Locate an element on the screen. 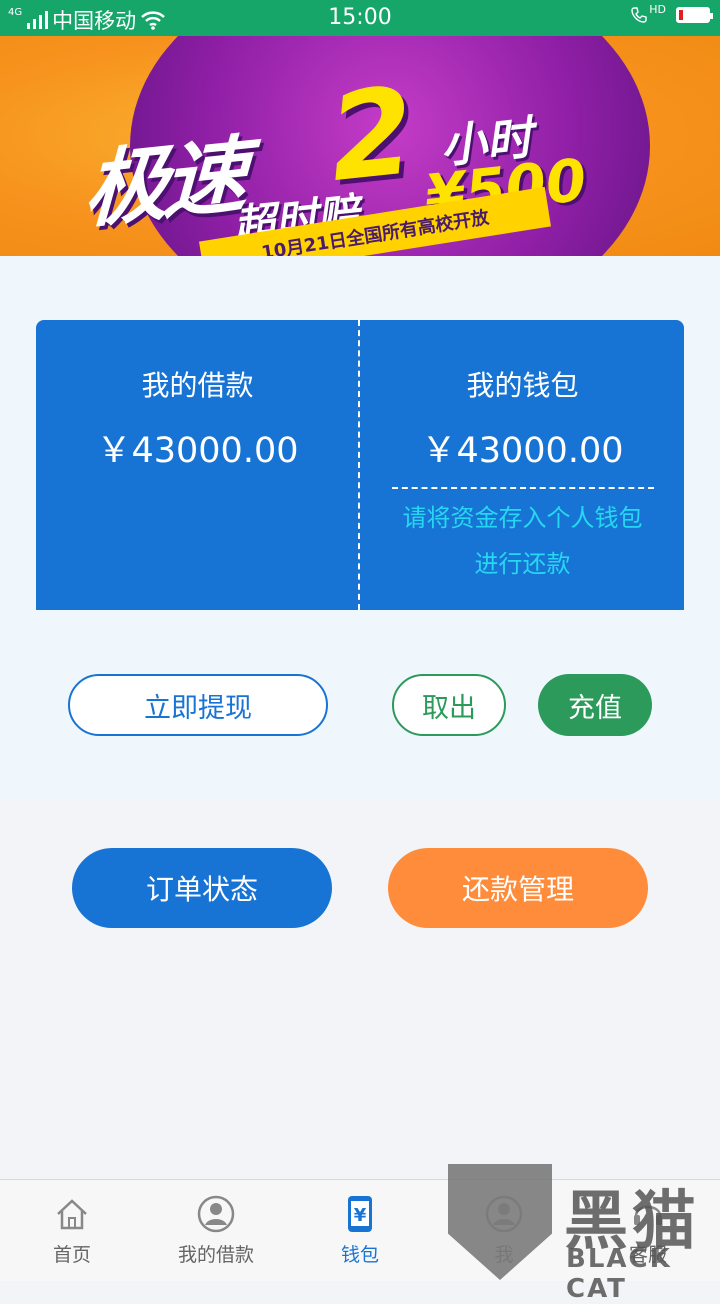  wallet-icon: ¥ is located at coordinates (360, 1214).